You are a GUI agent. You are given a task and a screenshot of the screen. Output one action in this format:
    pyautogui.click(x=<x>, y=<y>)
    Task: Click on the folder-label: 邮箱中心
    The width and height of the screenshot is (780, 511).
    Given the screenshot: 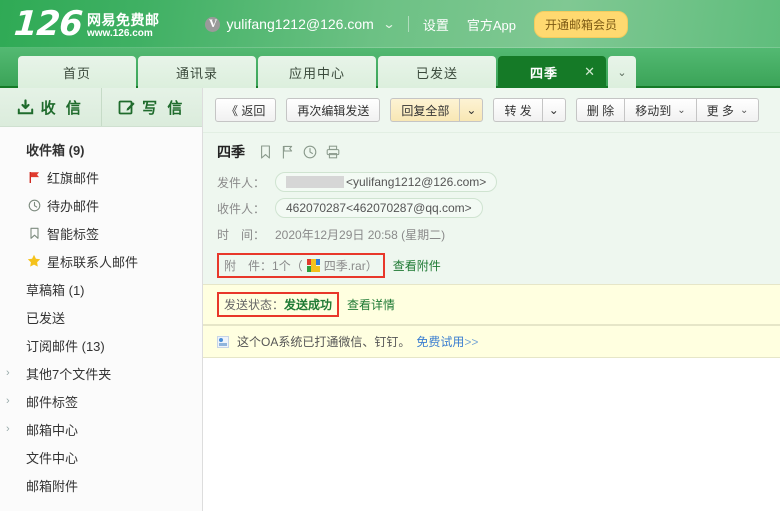 What is the action you would take?
    pyautogui.click(x=52, y=430)
    